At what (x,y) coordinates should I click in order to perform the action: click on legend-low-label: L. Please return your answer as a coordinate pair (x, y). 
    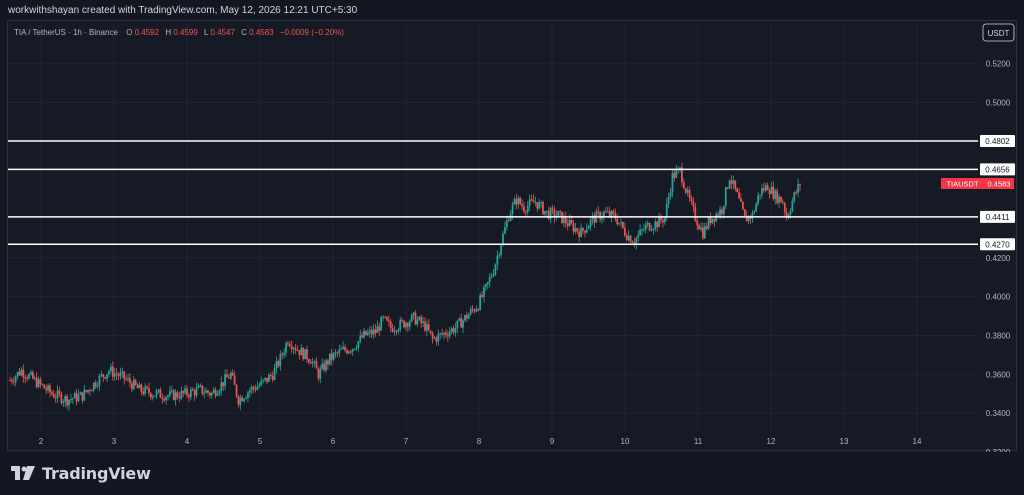
    Looking at the image, I should click on (206, 32).